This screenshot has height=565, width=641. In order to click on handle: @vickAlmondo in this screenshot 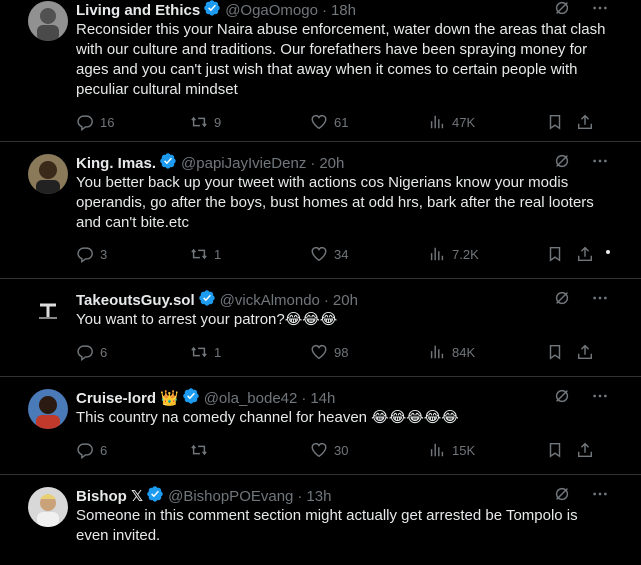, I will do `click(270, 301)`.